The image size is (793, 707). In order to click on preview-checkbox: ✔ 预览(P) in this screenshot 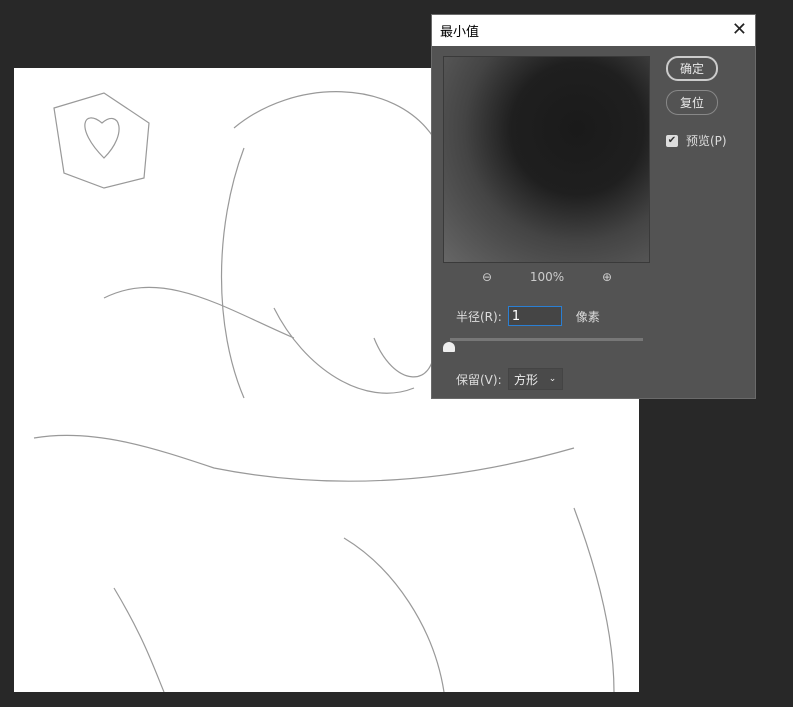, I will do `click(696, 140)`.